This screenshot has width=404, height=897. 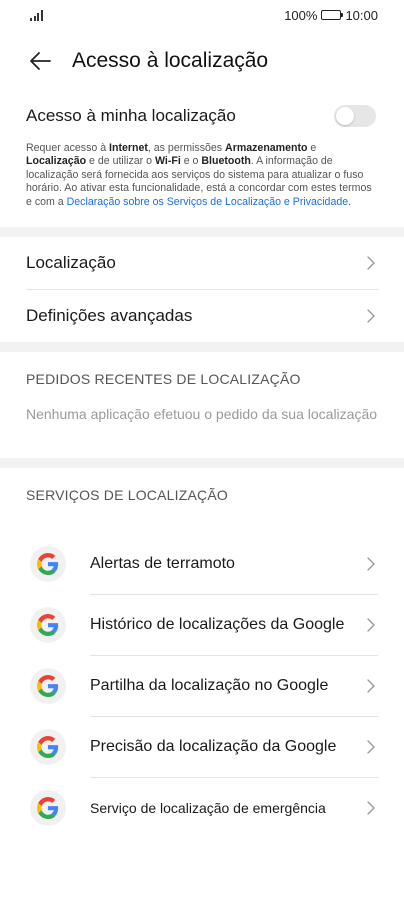 I want to click on back-button, so click(x=40, y=61).